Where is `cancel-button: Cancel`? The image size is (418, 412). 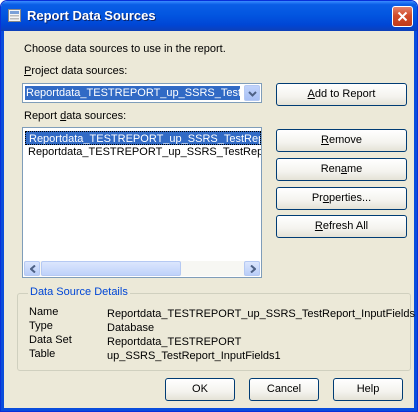
cancel-button: Cancel is located at coordinates (284, 389).